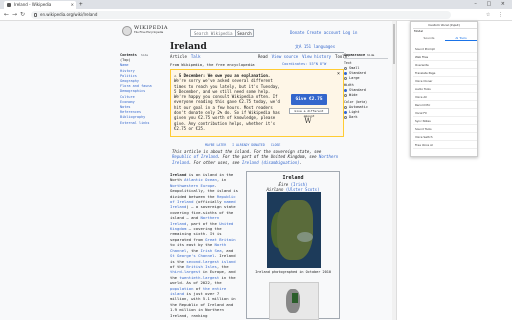 This screenshot has width=512, height=320. I want to click on url-text: en.wikipedia.org/wiki/Ireland, so click(69, 14).